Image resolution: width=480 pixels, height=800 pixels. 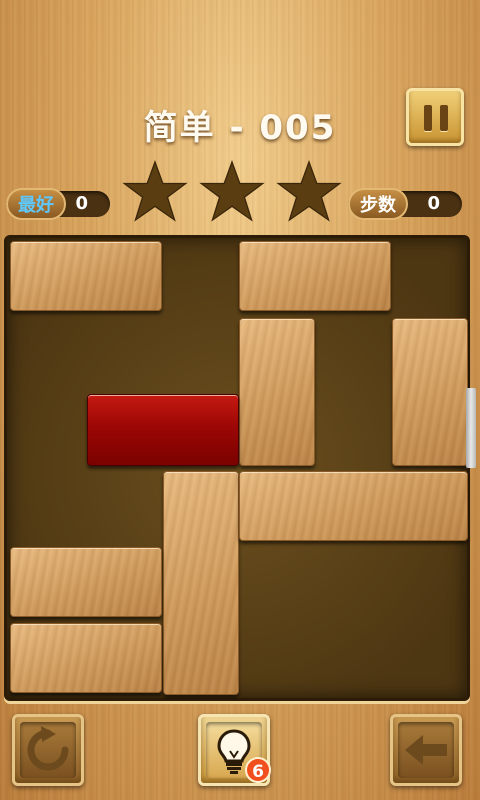 I want to click on arrow-left-icon, so click(x=426, y=750).